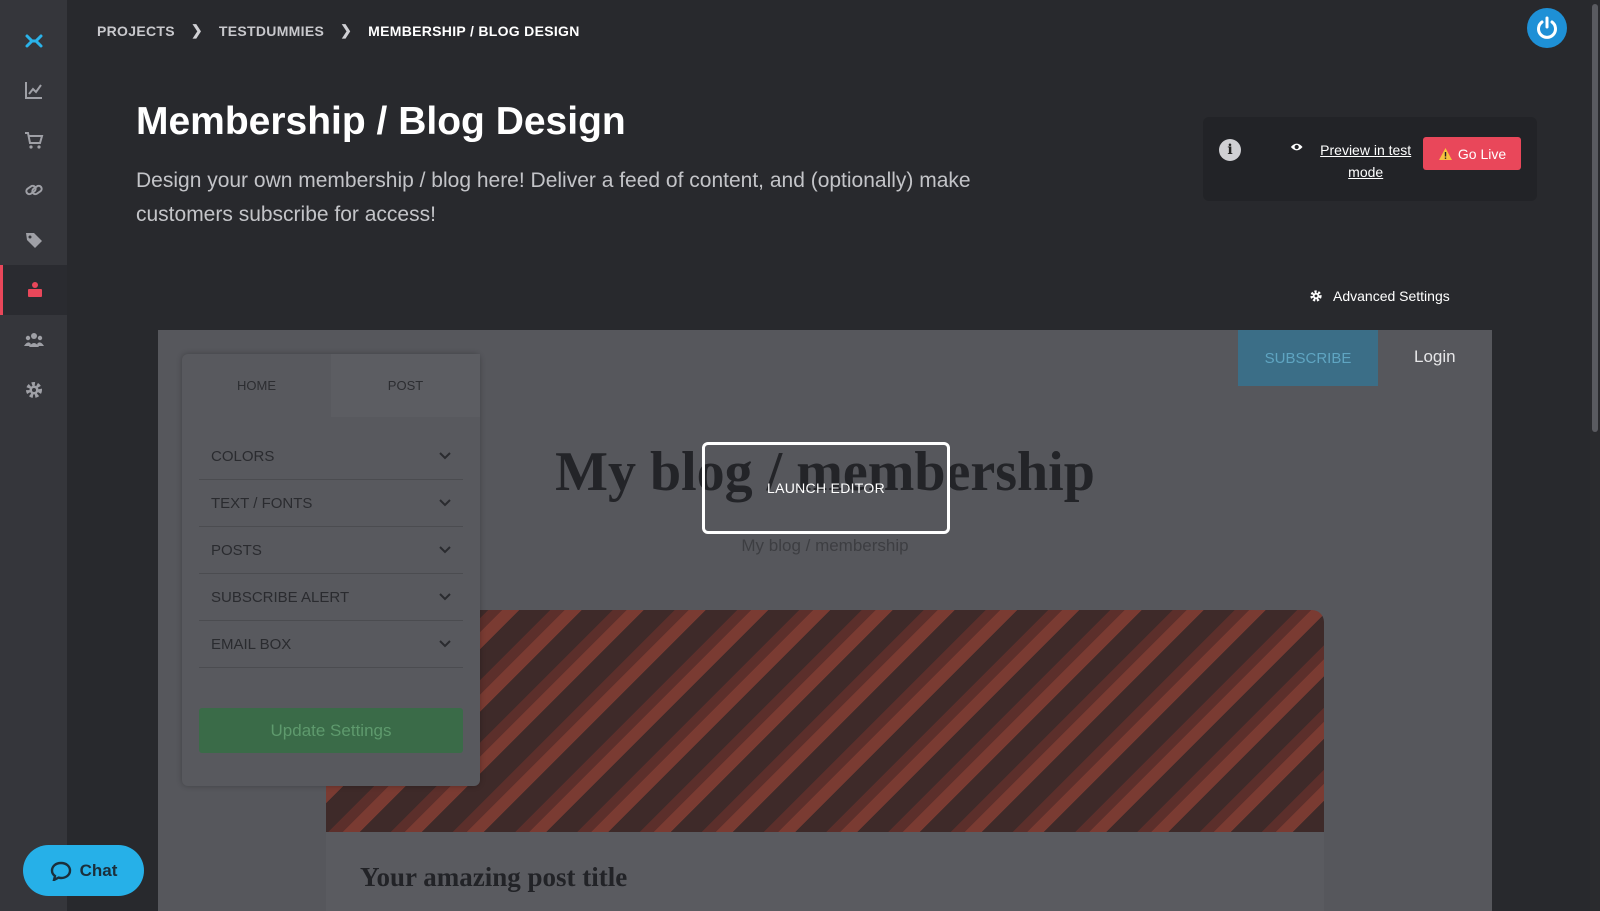 The image size is (1600, 911). I want to click on sidebar-item-links, so click(33, 190).